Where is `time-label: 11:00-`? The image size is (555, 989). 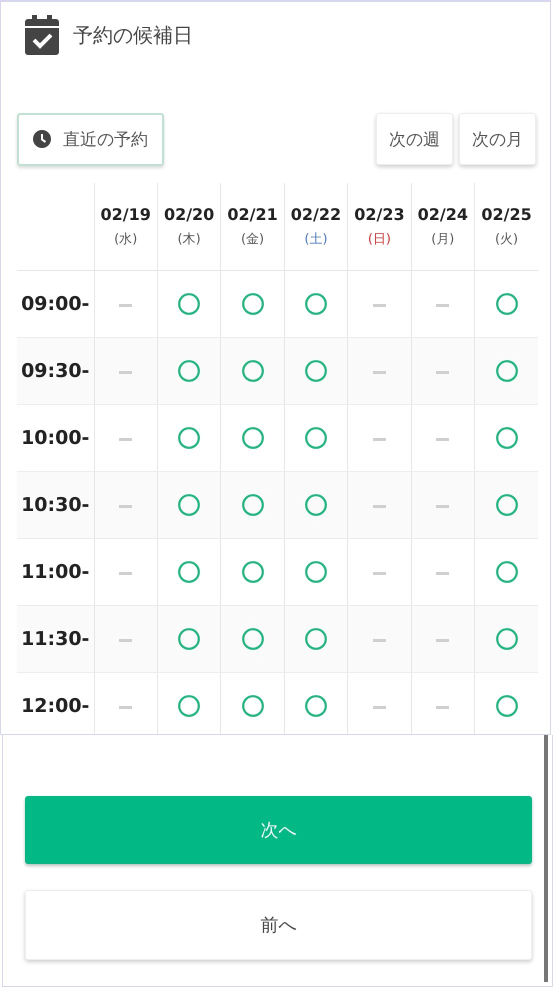 time-label: 11:00- is located at coordinates (55, 572).